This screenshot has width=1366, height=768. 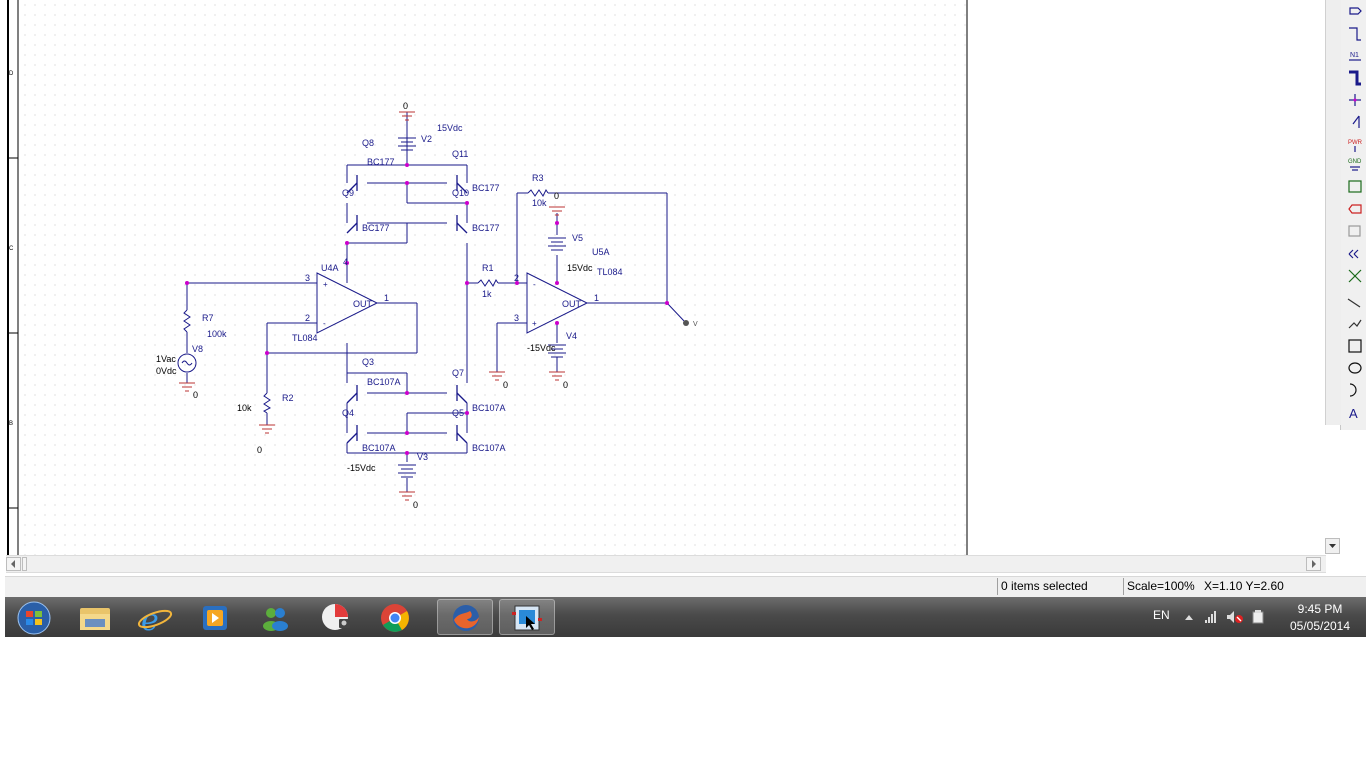 I want to click on language-indicator: EN, so click(x=1161, y=615).